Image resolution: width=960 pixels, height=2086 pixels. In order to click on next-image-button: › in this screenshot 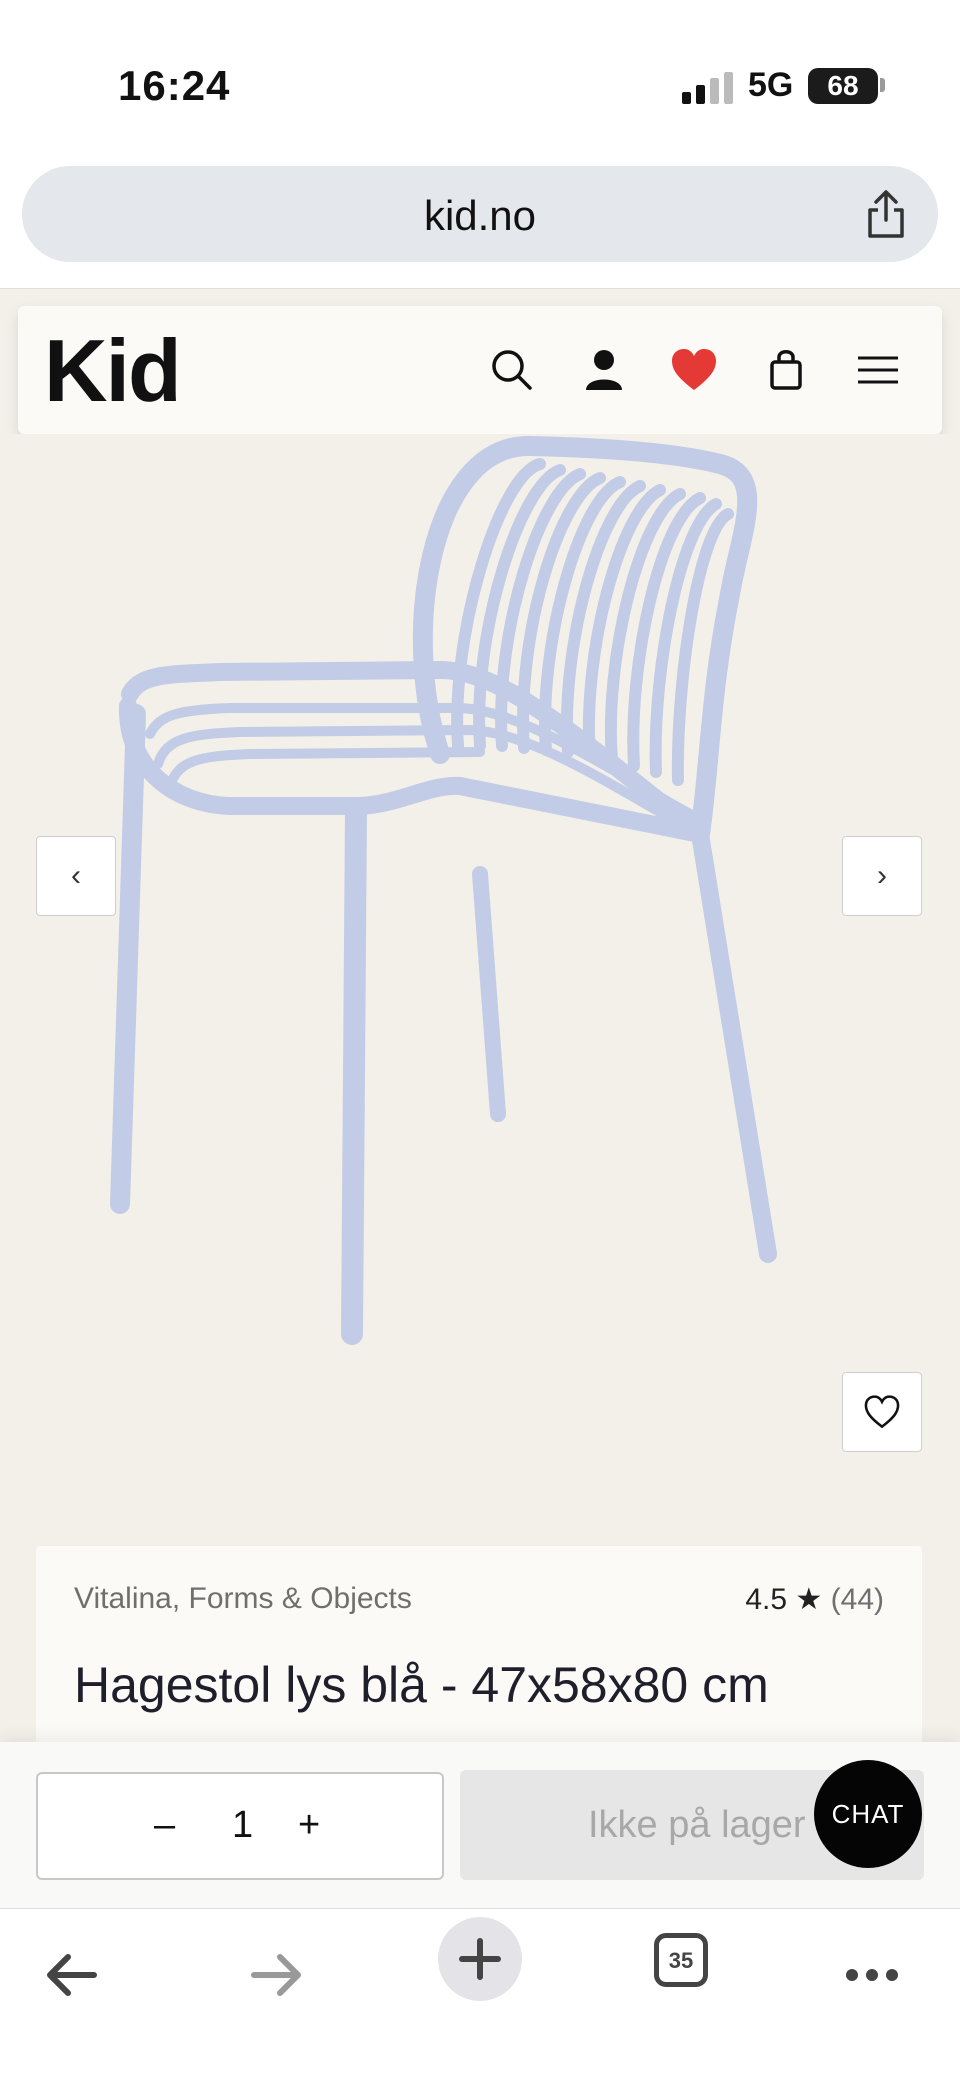, I will do `click(882, 876)`.